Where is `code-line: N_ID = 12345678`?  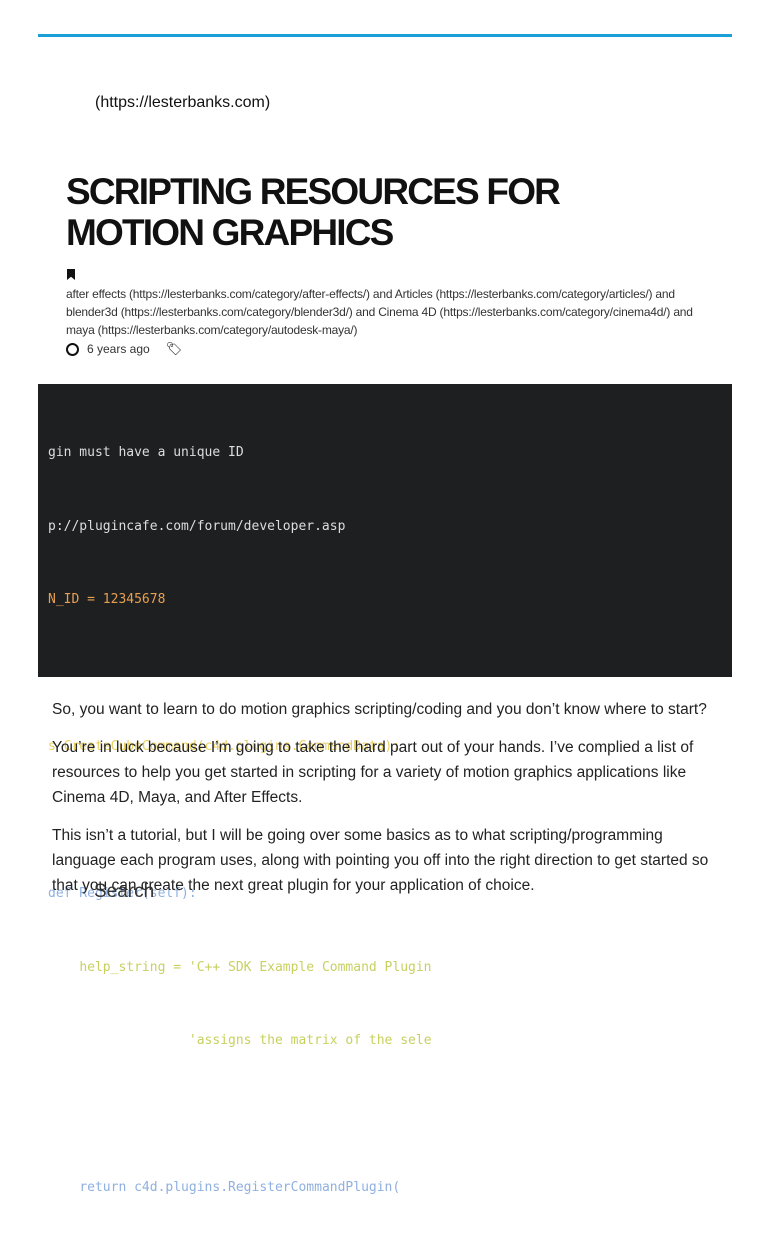 code-line: N_ID = 12345678 is located at coordinates (107, 599).